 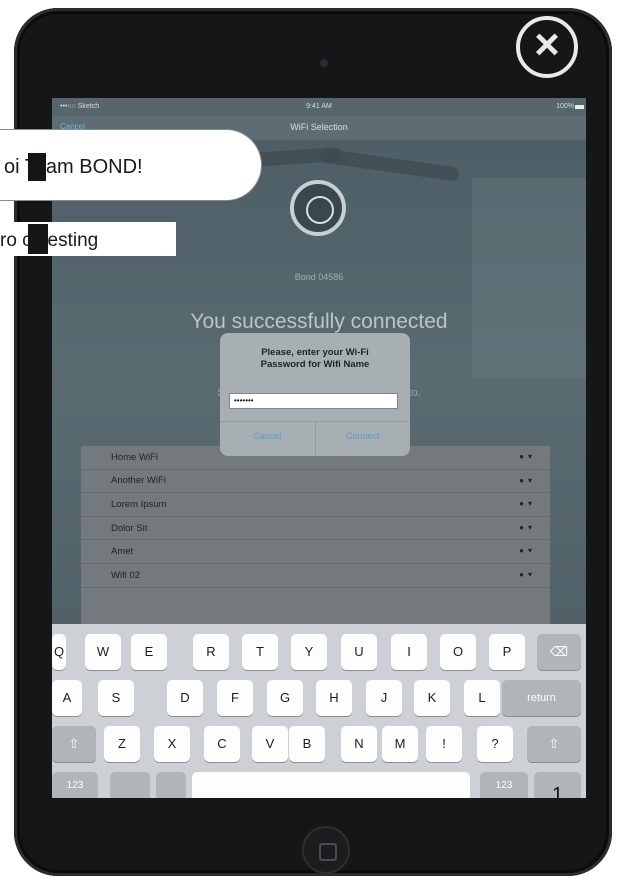 What do you see at coordinates (307, 744) in the screenshot?
I see `key-b: B` at bounding box center [307, 744].